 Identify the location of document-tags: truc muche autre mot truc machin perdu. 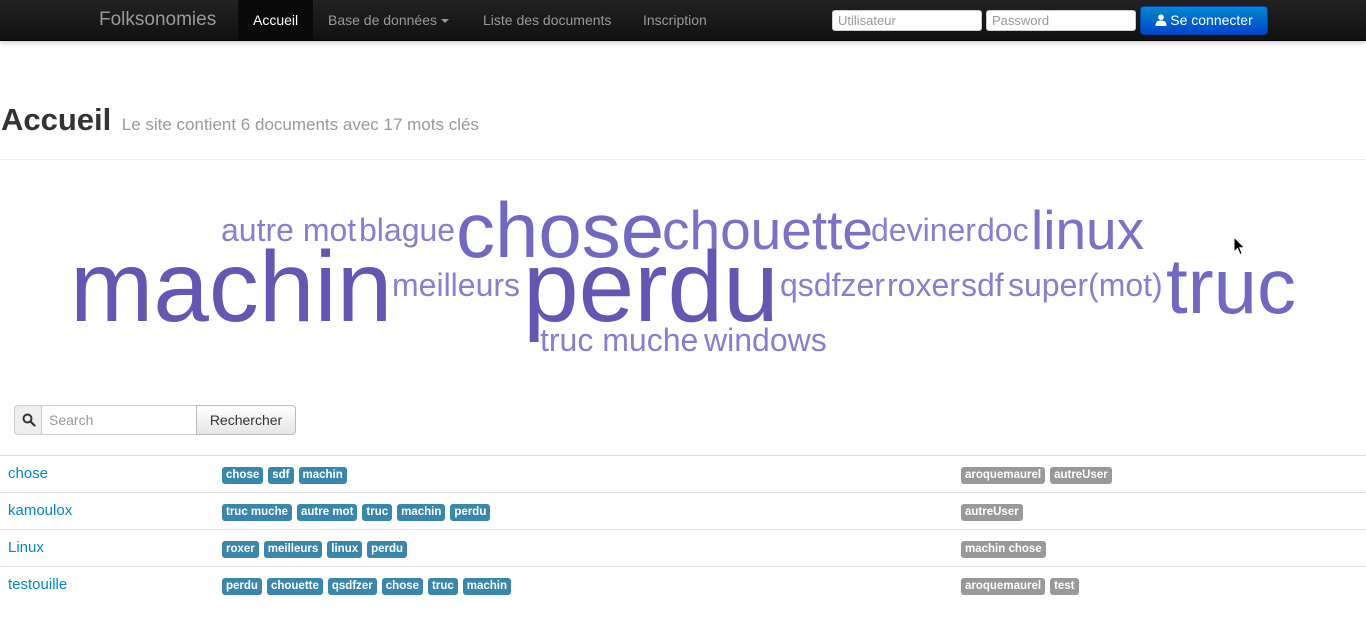
(358, 512).